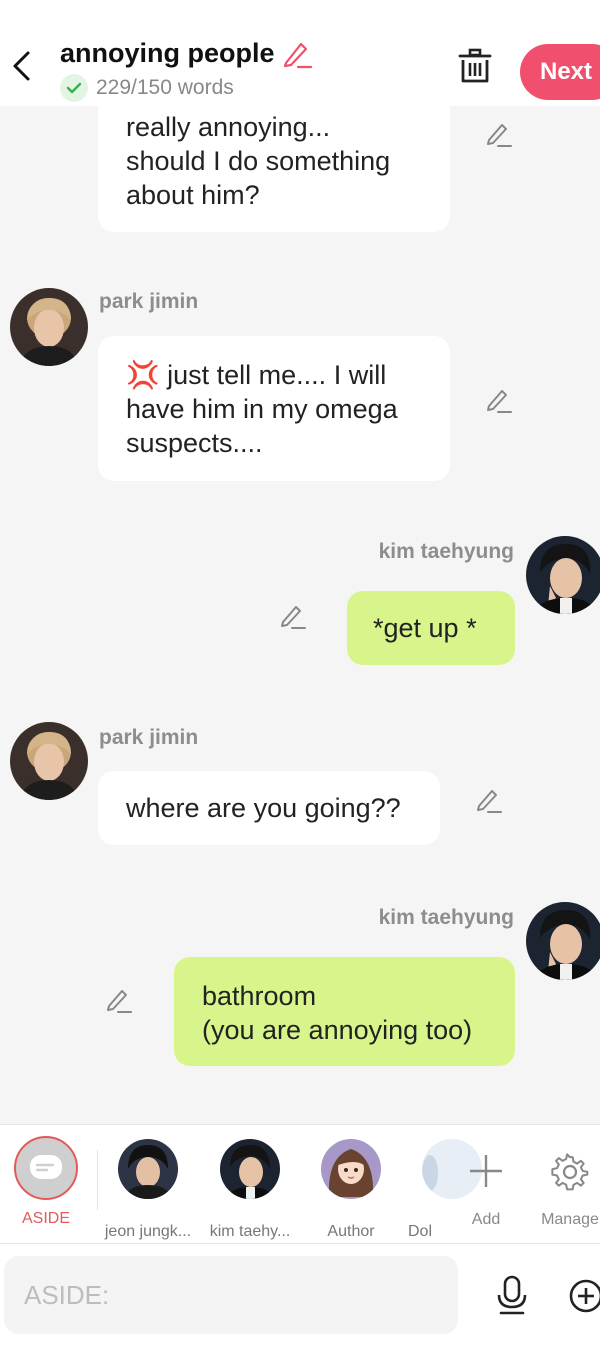  I want to click on input-bar, so click(300, 1295).